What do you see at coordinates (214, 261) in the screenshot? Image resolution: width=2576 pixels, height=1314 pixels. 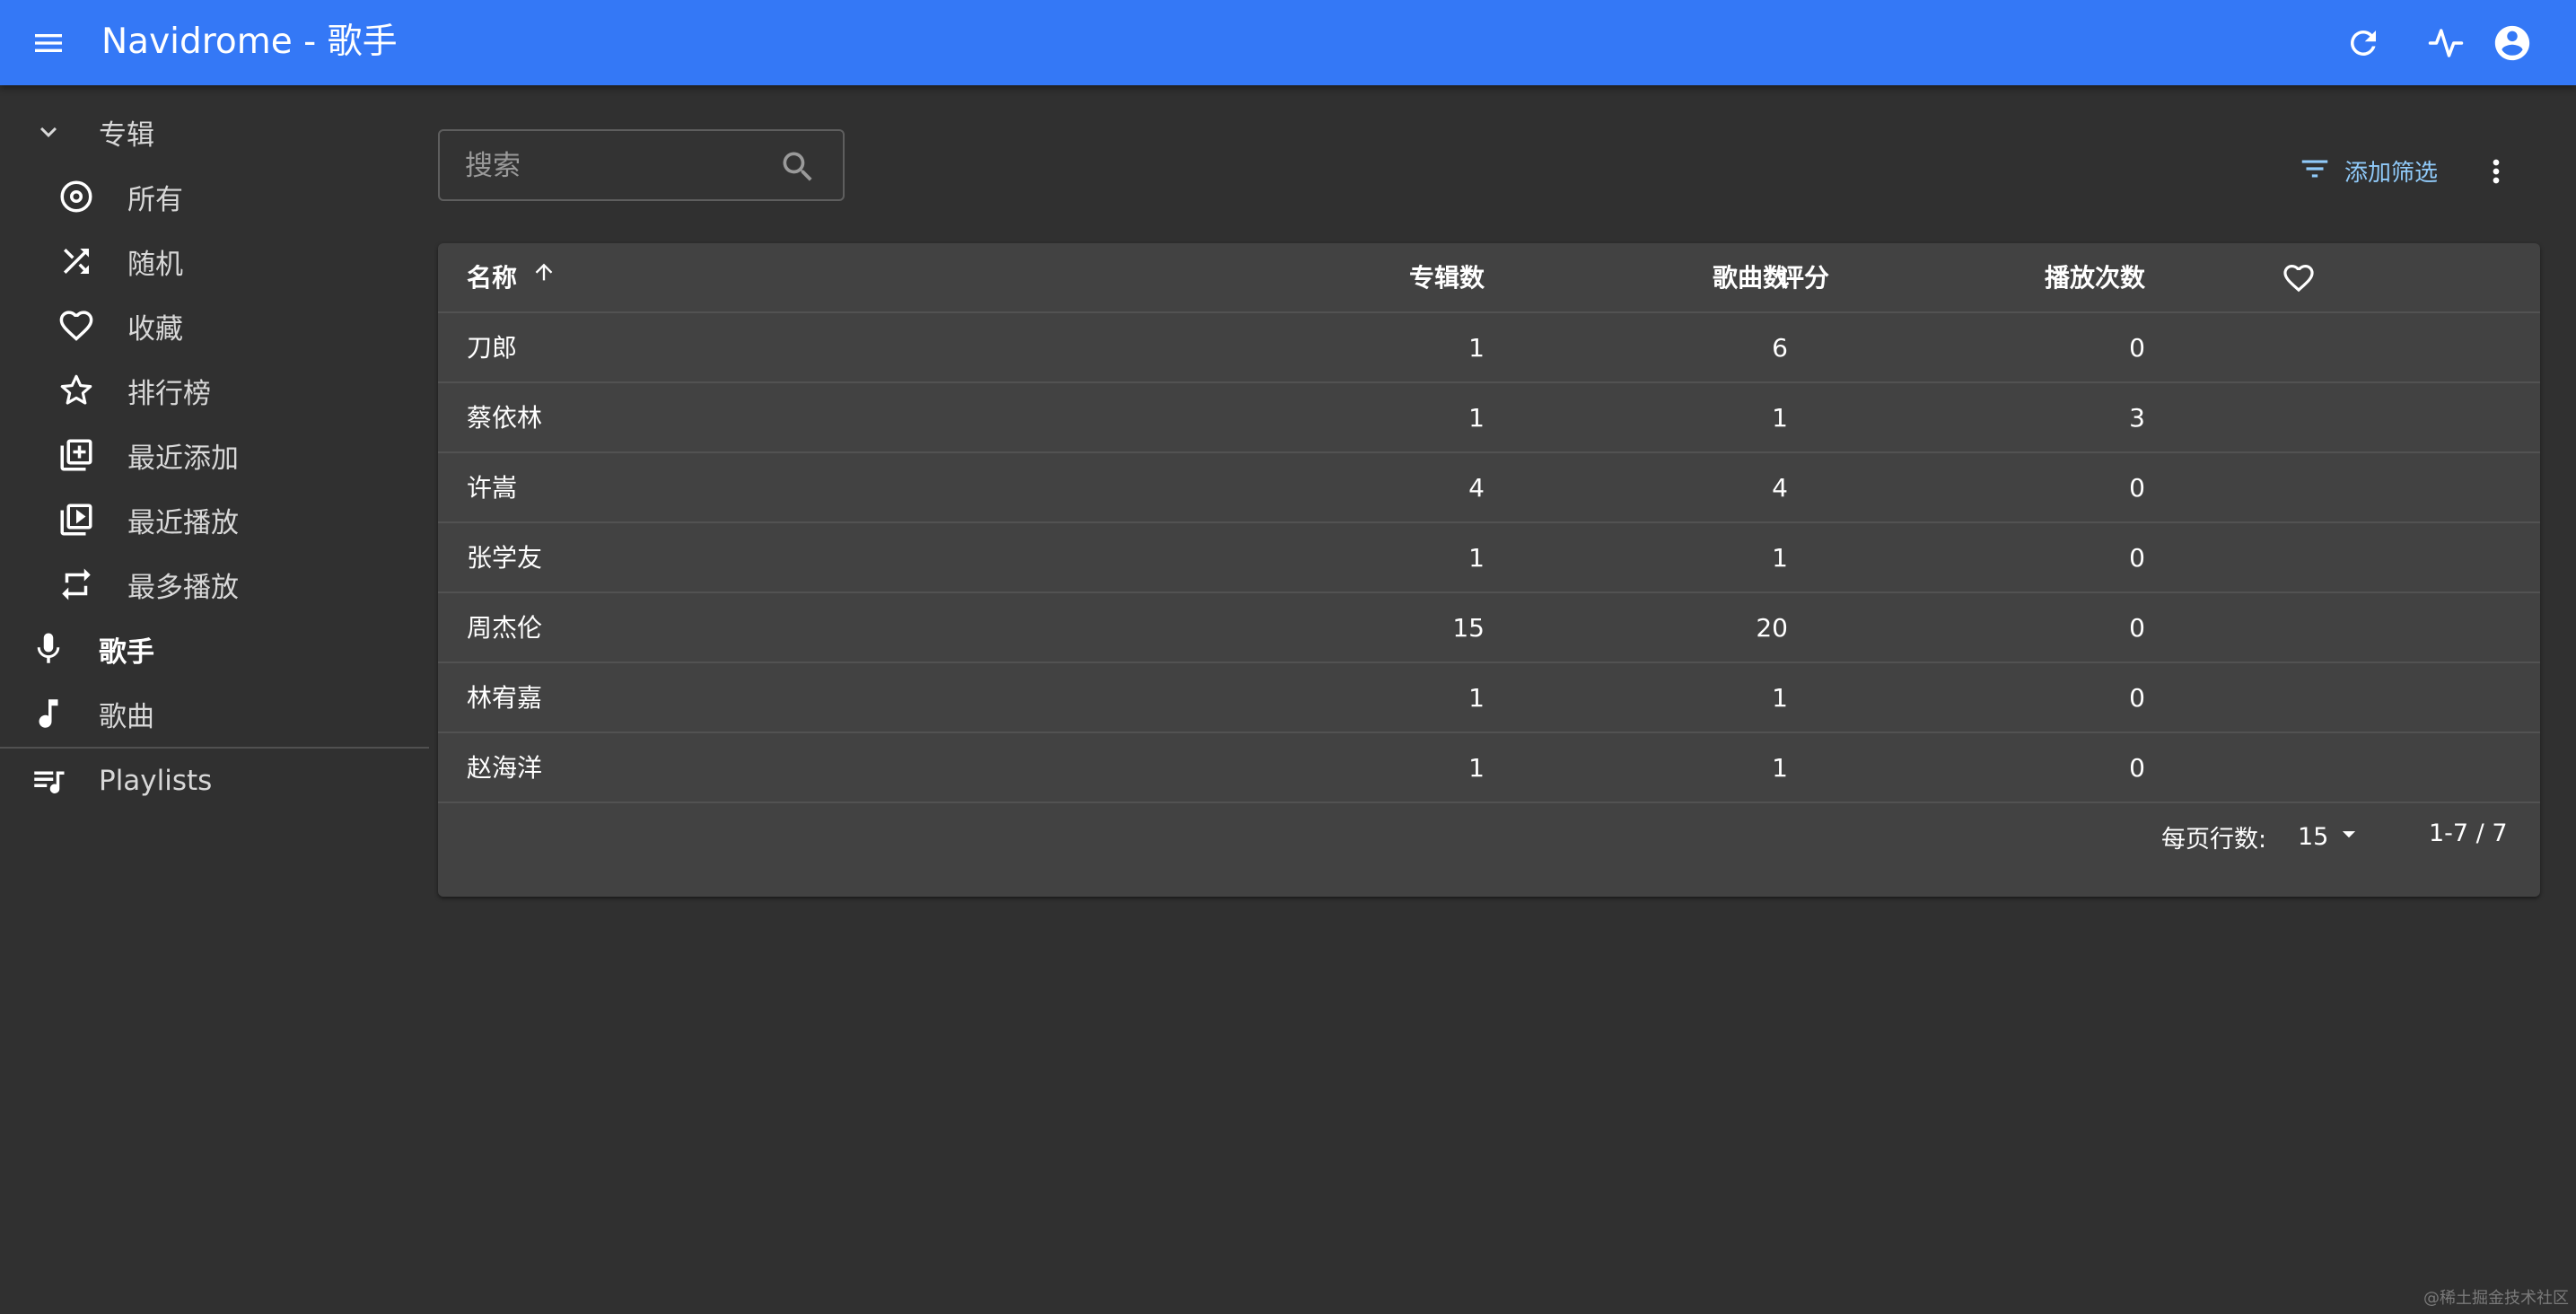 I see `sidebar-item-random: 随机` at bounding box center [214, 261].